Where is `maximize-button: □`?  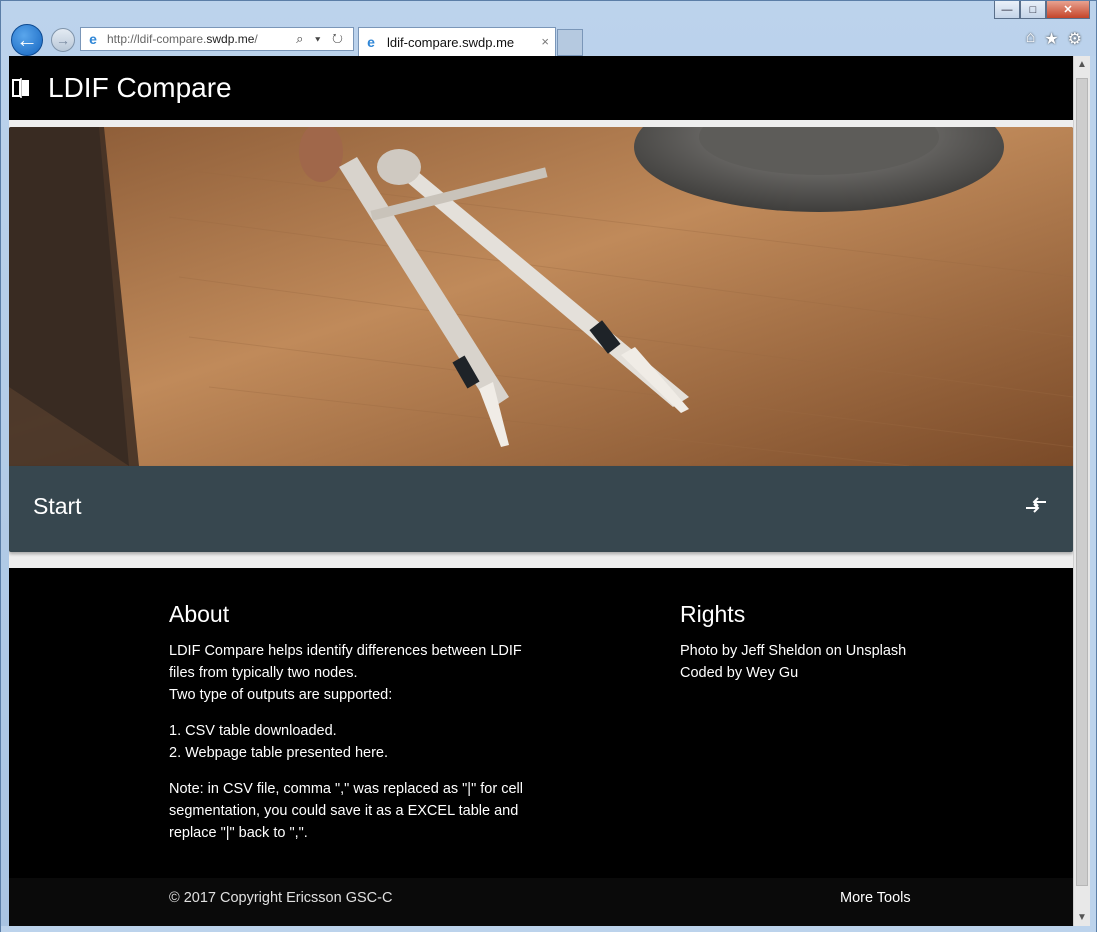
maximize-button: □ is located at coordinates (1033, 10).